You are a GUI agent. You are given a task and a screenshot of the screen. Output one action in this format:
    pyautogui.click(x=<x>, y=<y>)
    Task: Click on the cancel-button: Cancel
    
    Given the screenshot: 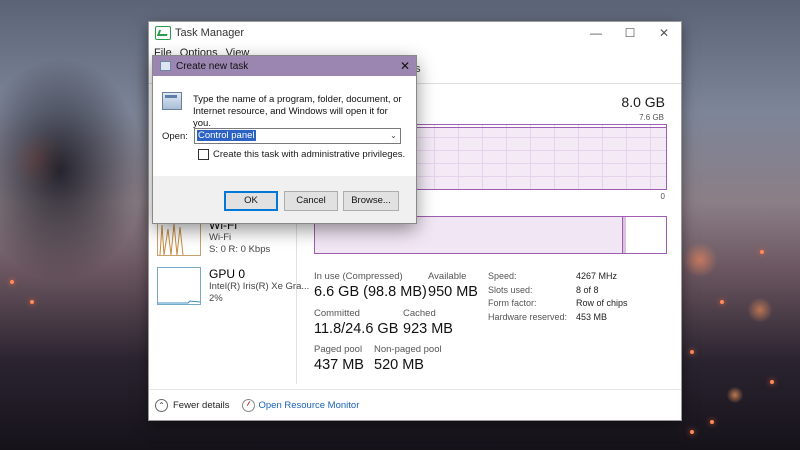 What is the action you would take?
    pyautogui.click(x=311, y=201)
    